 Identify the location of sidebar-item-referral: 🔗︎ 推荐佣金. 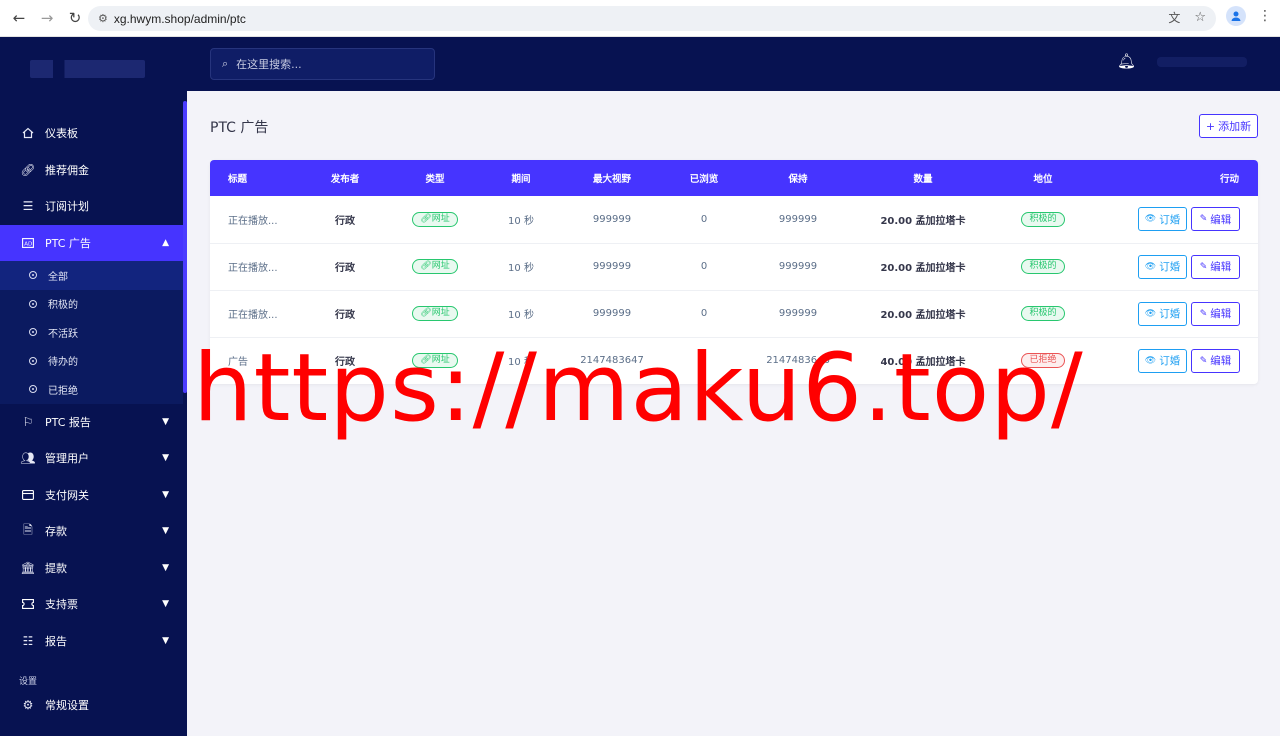
(91, 170).